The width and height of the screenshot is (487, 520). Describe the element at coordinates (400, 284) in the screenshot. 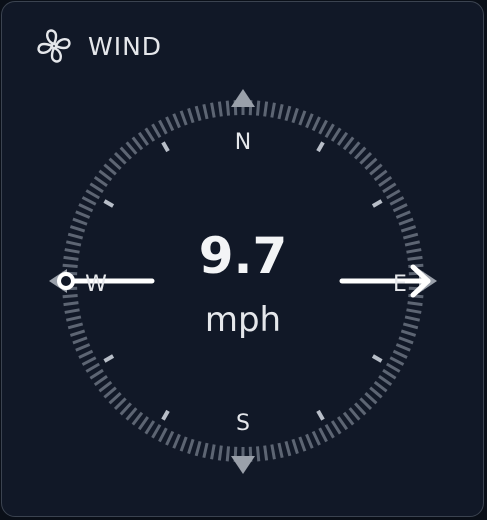

I see `compass-label-east: E` at that location.